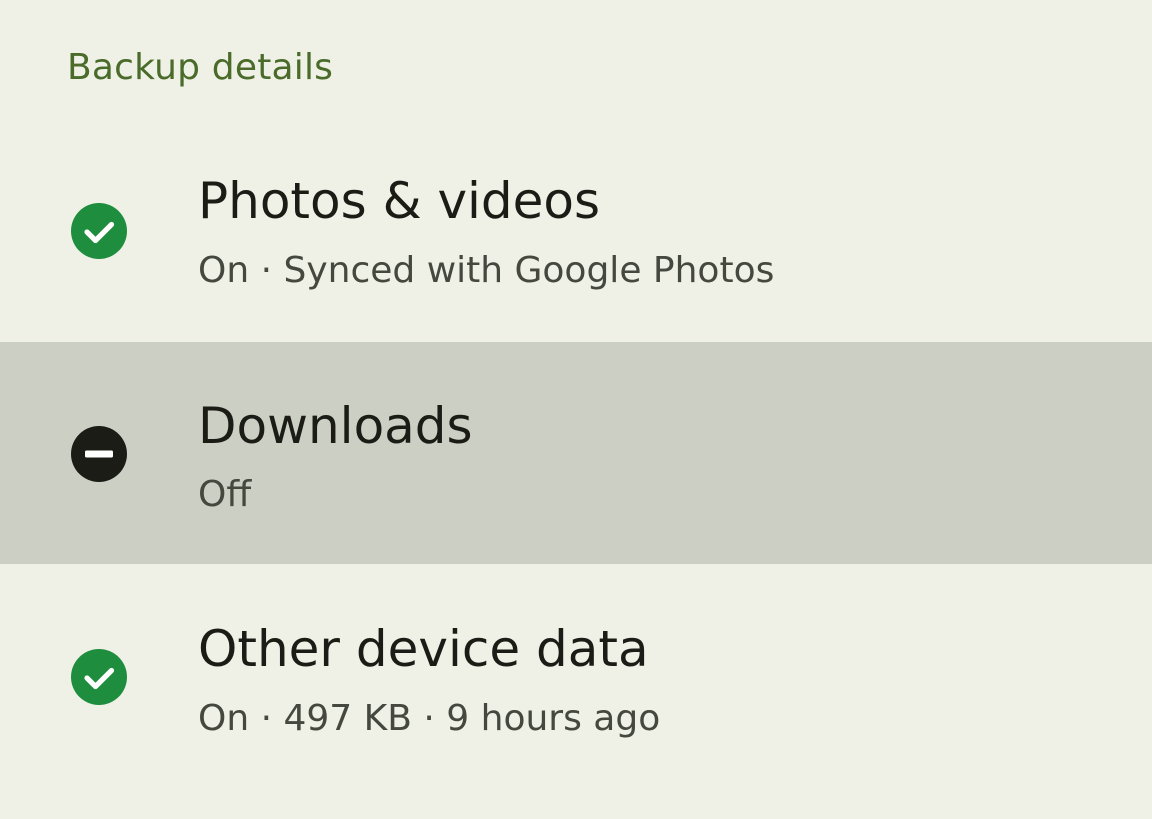  What do you see at coordinates (200, 67) in the screenshot?
I see `section-header: Backup details` at bounding box center [200, 67].